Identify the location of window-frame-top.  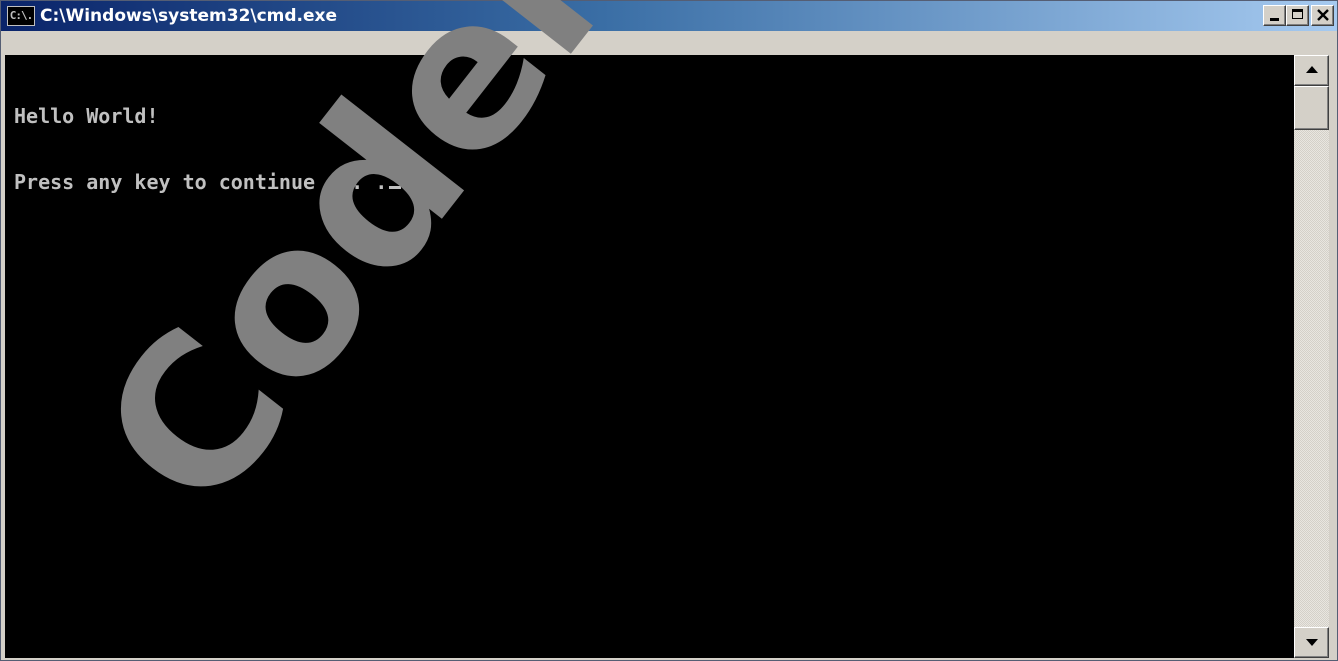
(669, 43).